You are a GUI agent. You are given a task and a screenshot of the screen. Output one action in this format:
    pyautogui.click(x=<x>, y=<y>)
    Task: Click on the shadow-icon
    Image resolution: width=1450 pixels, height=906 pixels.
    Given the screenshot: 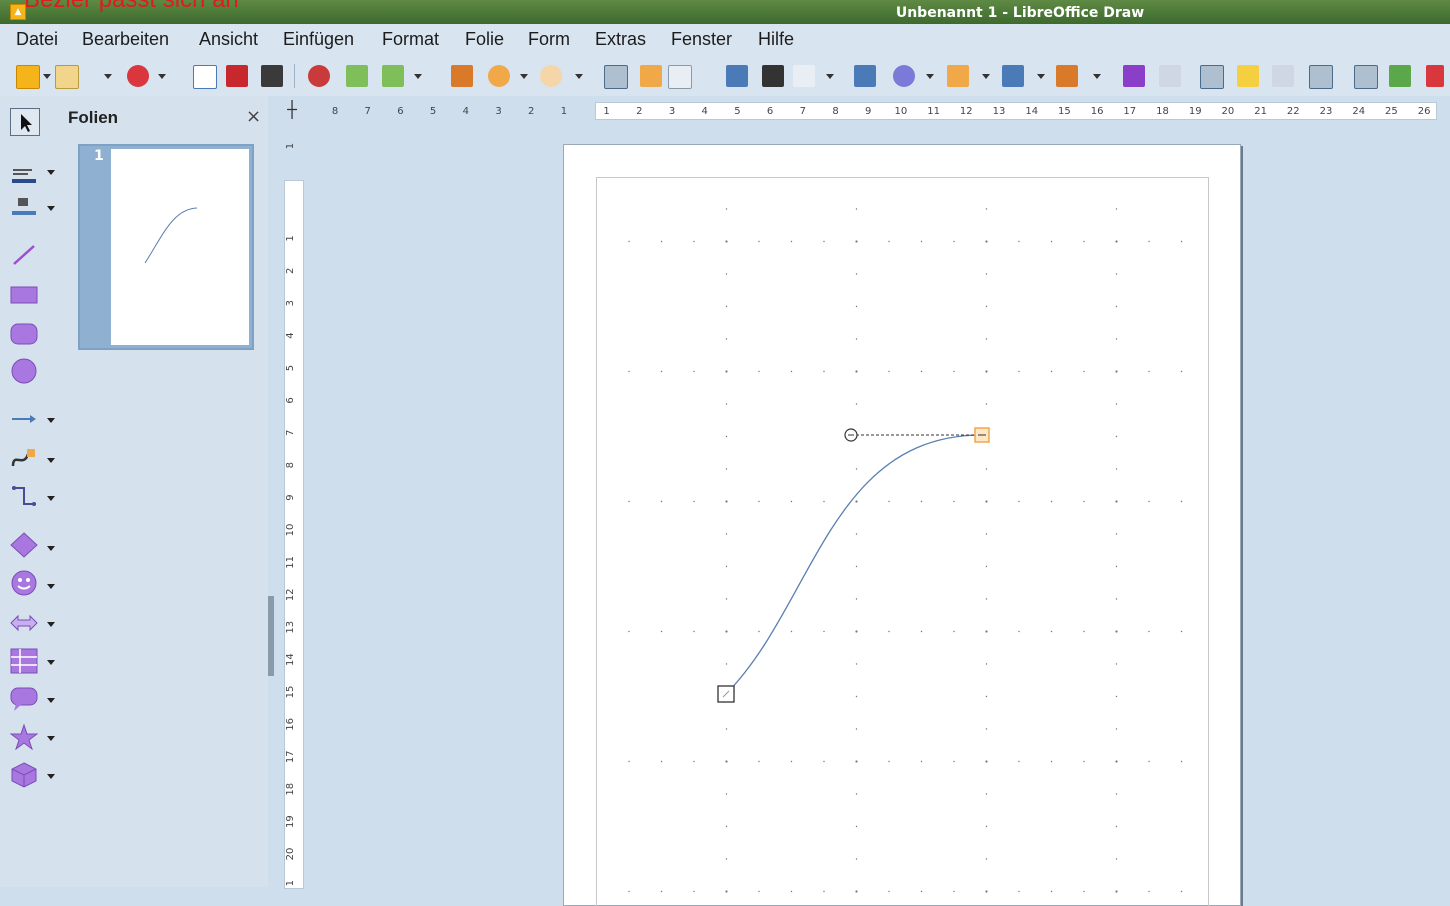 What is the action you would take?
    pyautogui.click(x=1134, y=76)
    